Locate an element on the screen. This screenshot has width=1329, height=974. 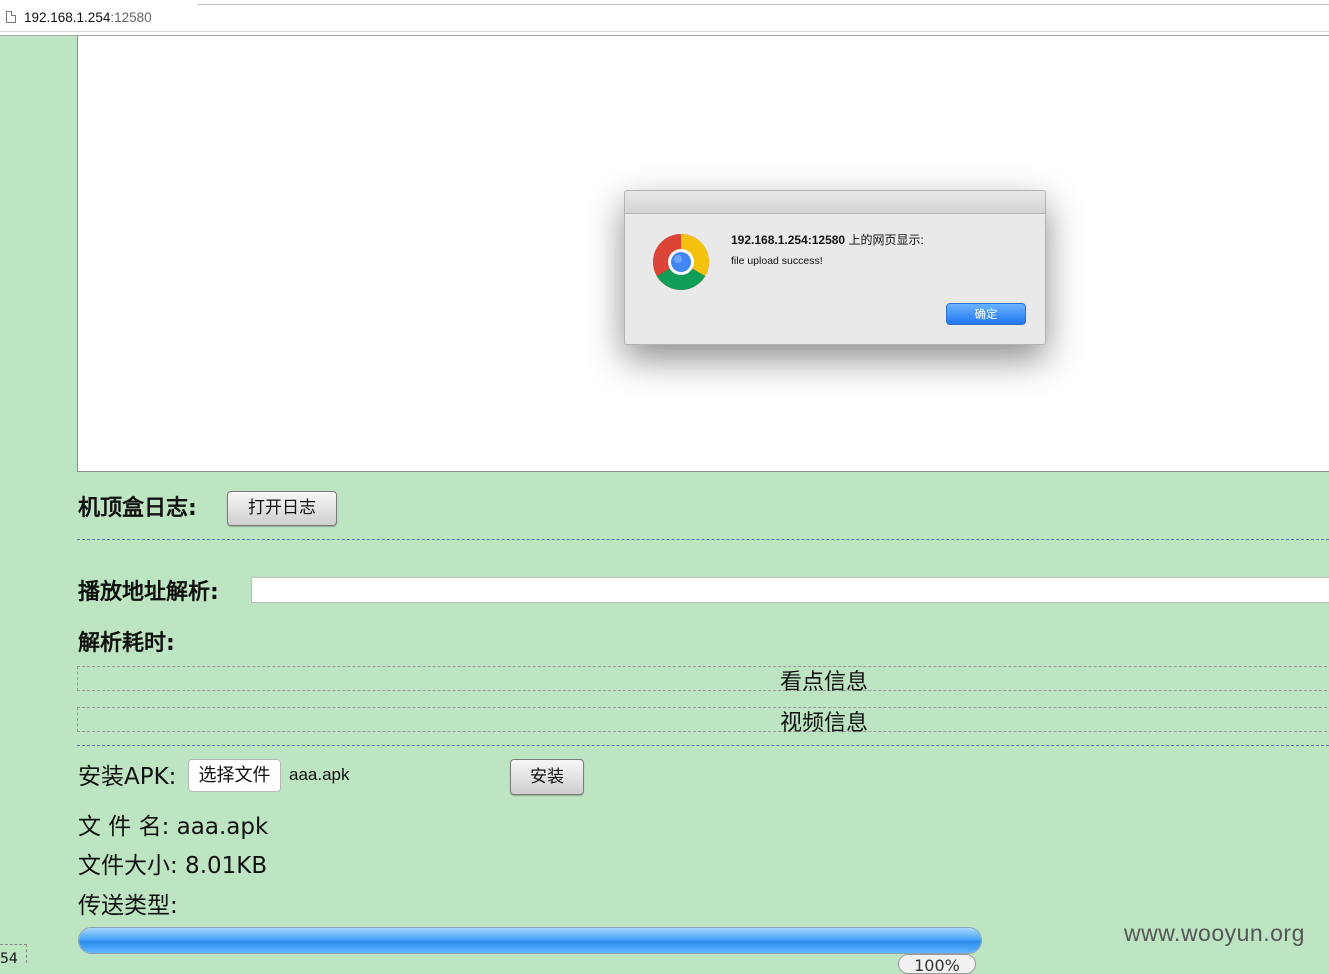
transfer-type-info: 传送类型: is located at coordinates (128, 906).